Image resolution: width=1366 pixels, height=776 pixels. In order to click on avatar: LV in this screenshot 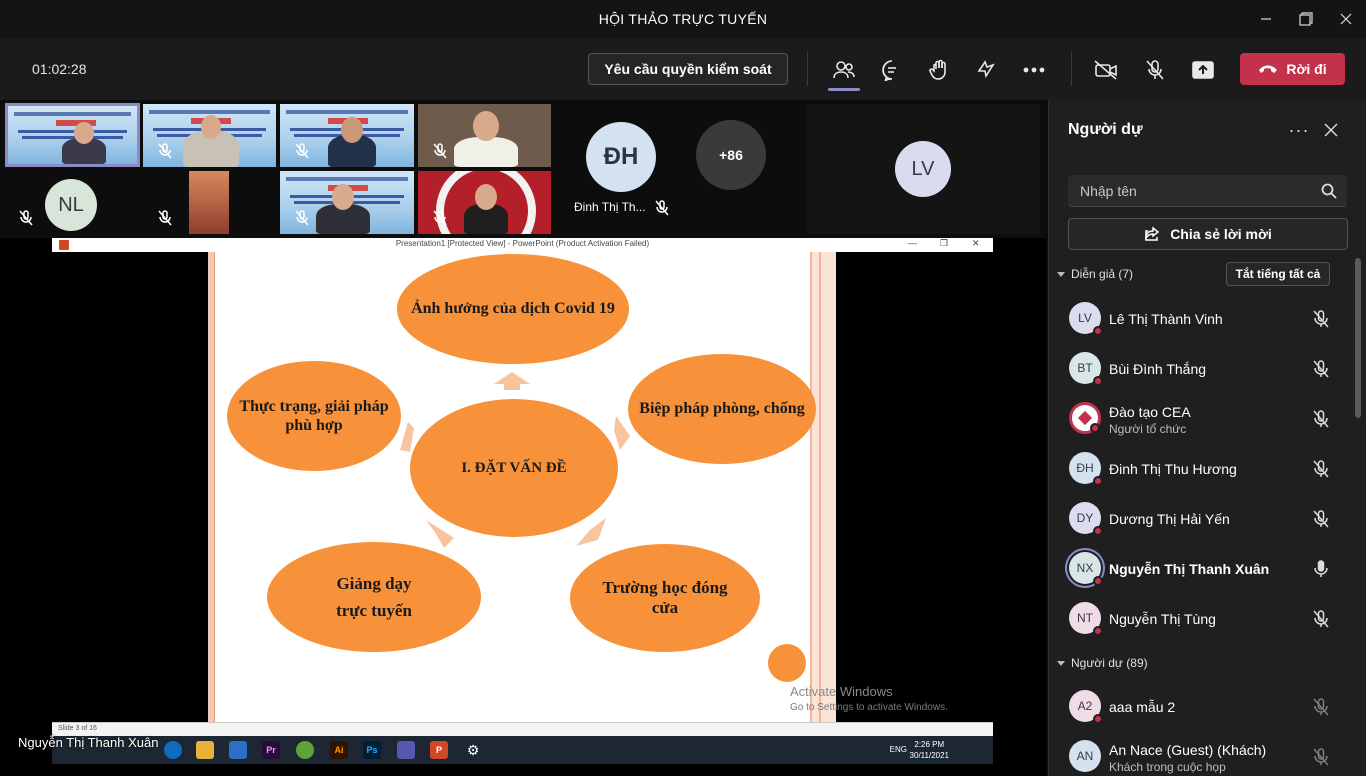, I will do `click(923, 169)`.